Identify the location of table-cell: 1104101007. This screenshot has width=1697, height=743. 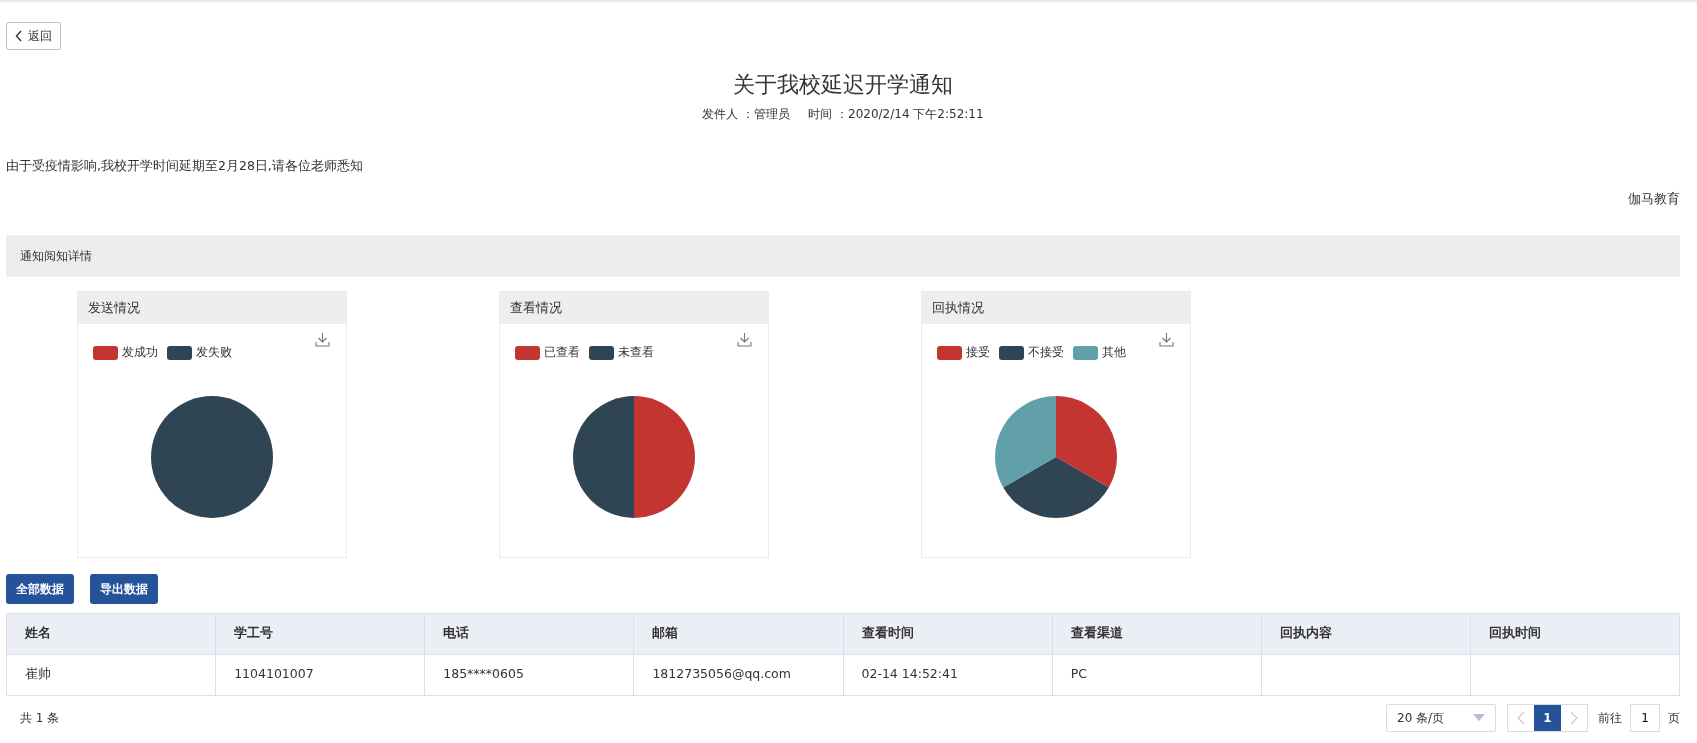
(320, 674).